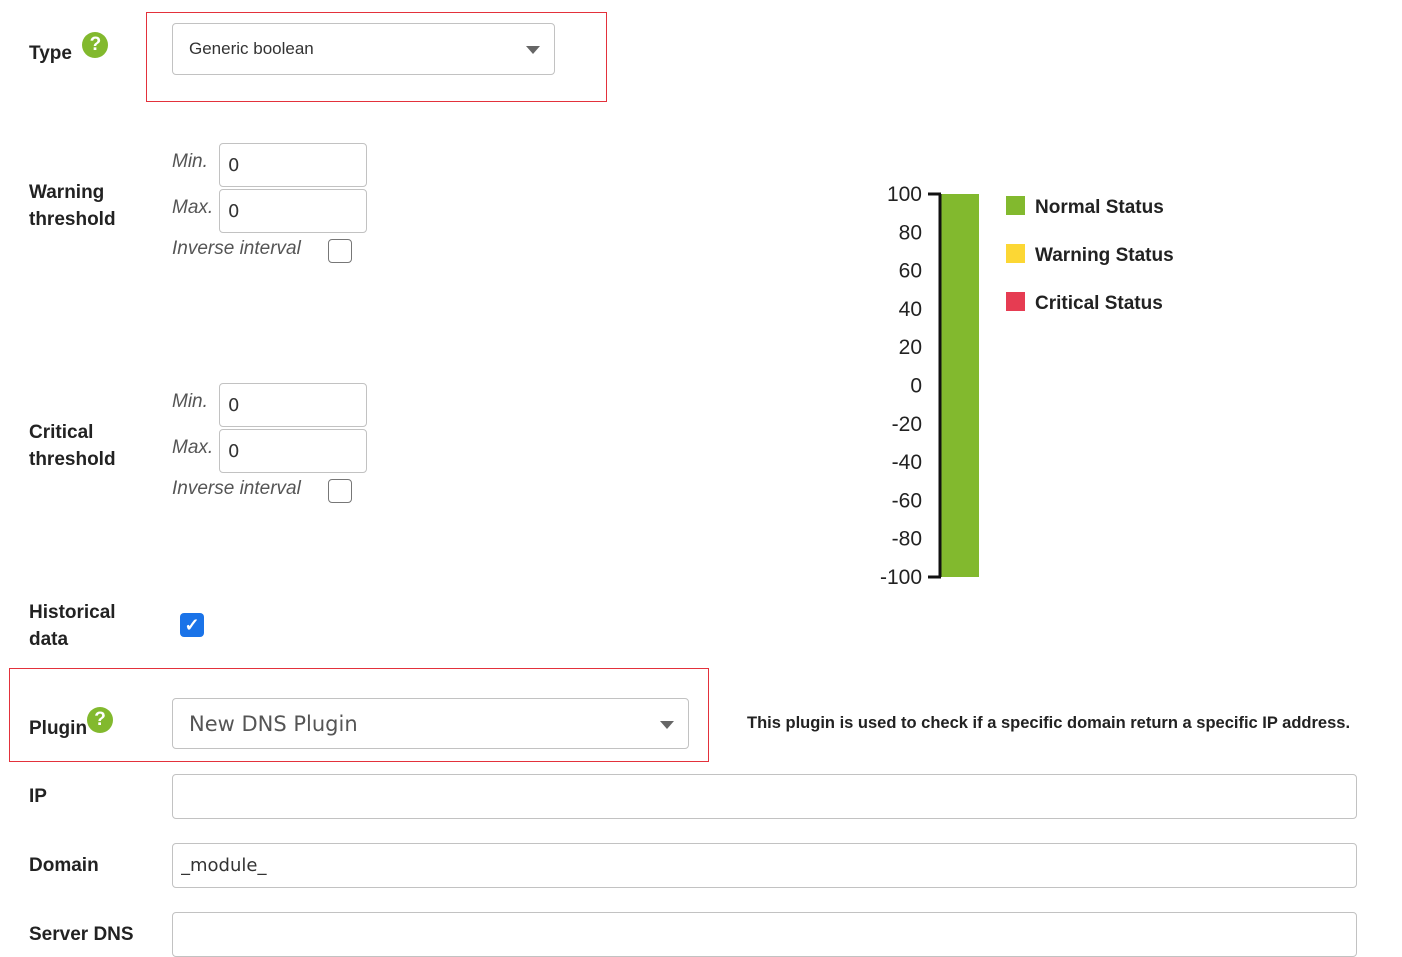 This screenshot has width=1402, height=957. I want to click on chart-y-tick-label: 0, so click(916, 386).